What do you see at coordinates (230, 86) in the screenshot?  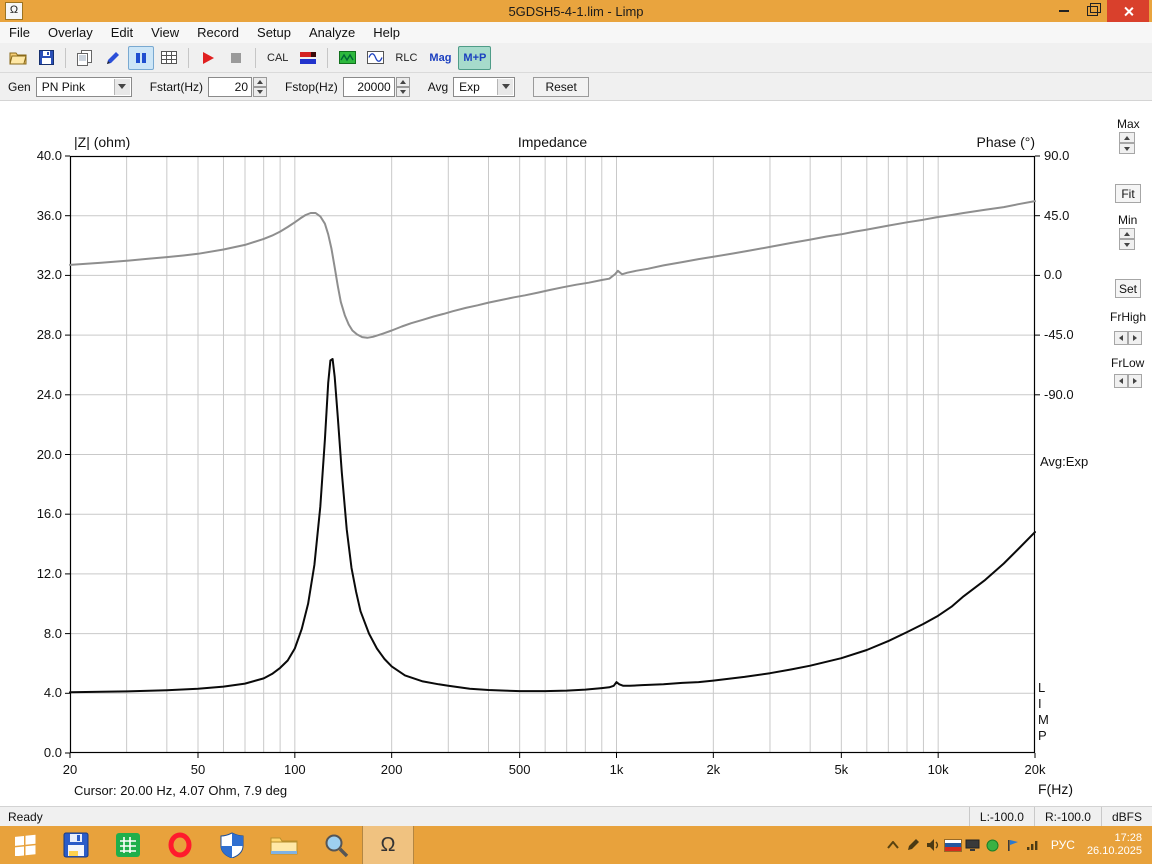 I see `fstart-input: 20` at bounding box center [230, 86].